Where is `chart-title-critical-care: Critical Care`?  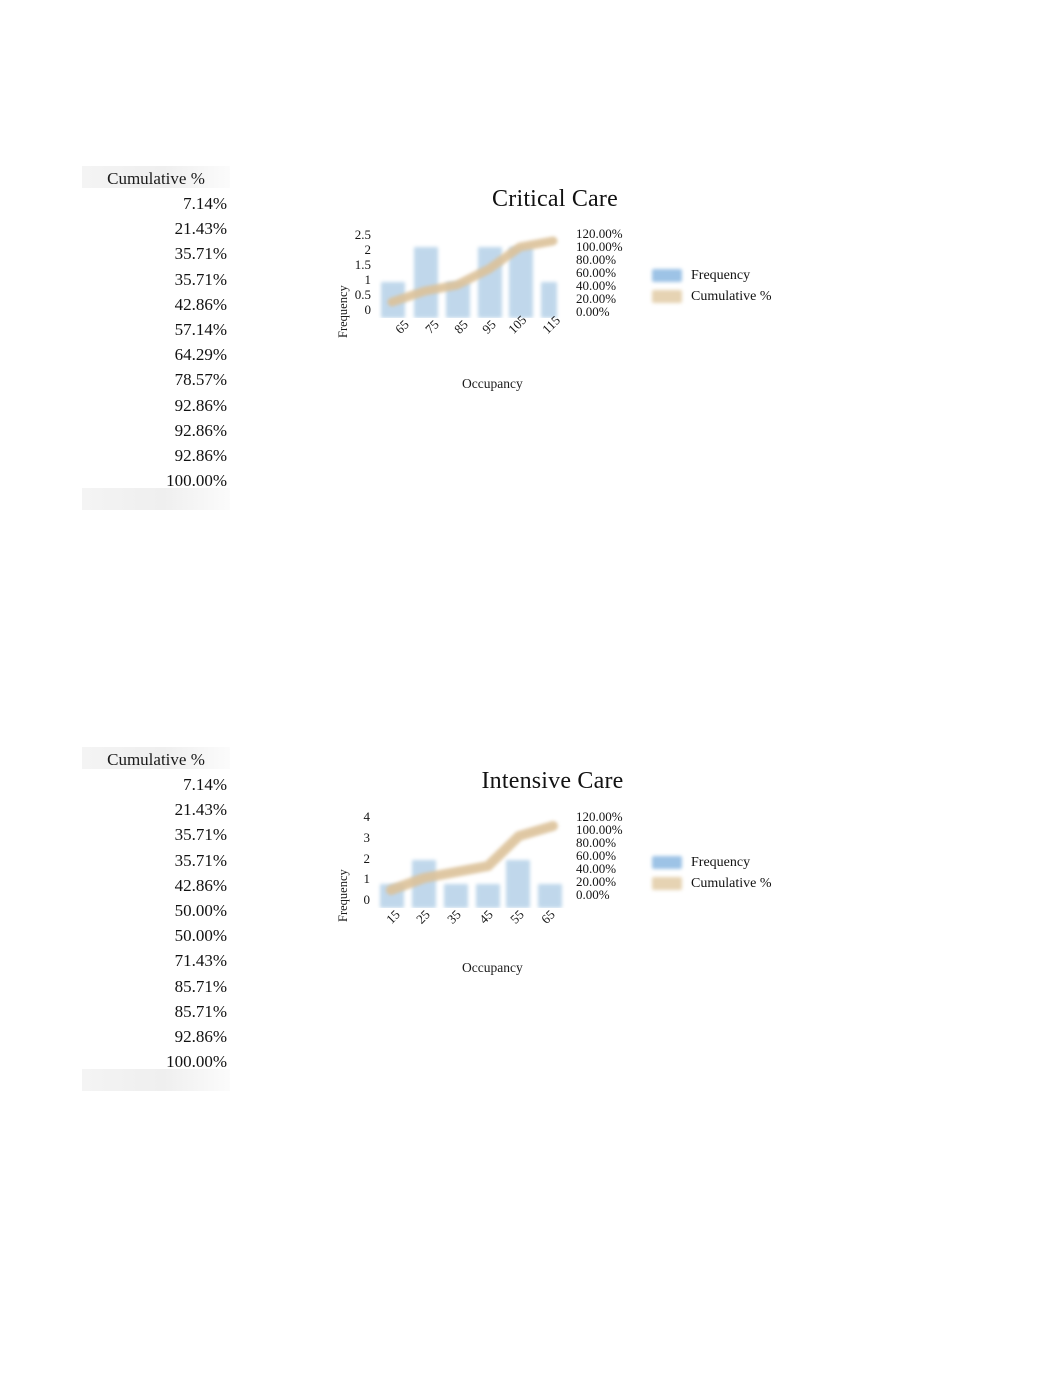
chart-title-critical-care: Critical Care is located at coordinates (555, 199).